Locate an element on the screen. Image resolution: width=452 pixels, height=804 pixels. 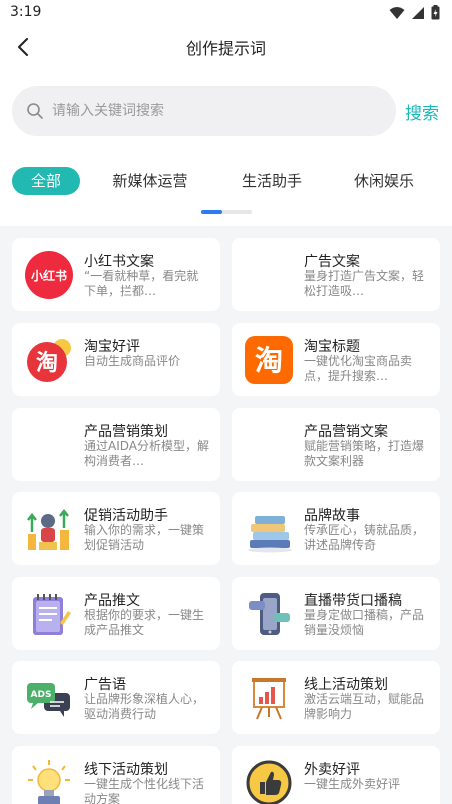
card-title: 线下活动策划 is located at coordinates (126, 770).